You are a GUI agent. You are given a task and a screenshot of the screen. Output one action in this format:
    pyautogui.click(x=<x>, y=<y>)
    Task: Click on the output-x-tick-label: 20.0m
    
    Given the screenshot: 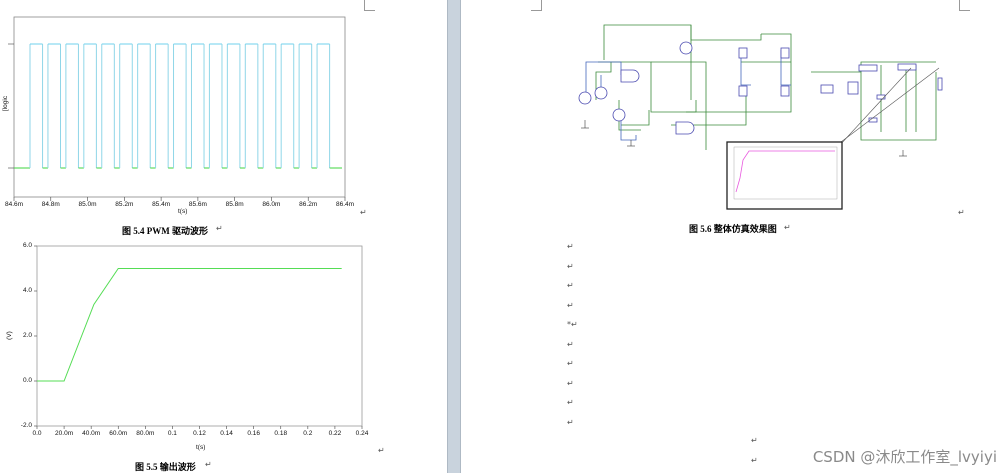 What is the action you would take?
    pyautogui.click(x=64, y=433)
    